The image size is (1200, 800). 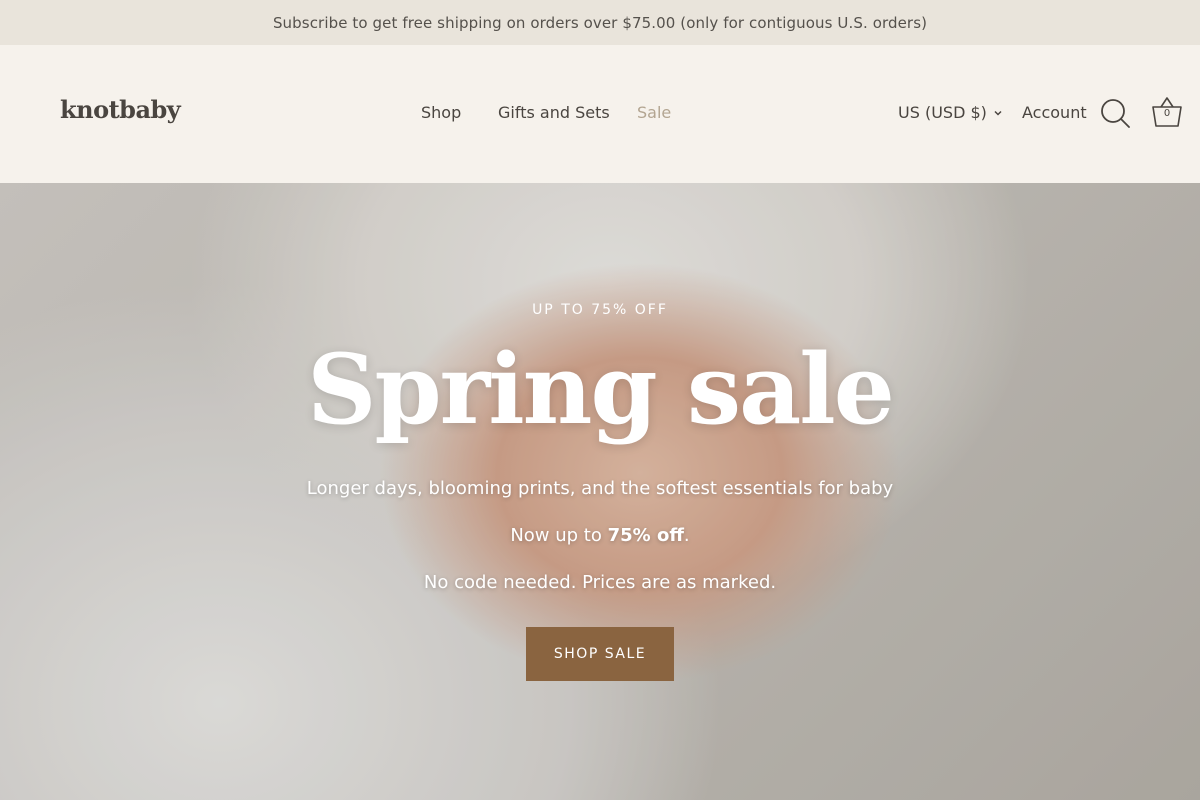 I want to click on search-icon, so click(x=1115, y=113).